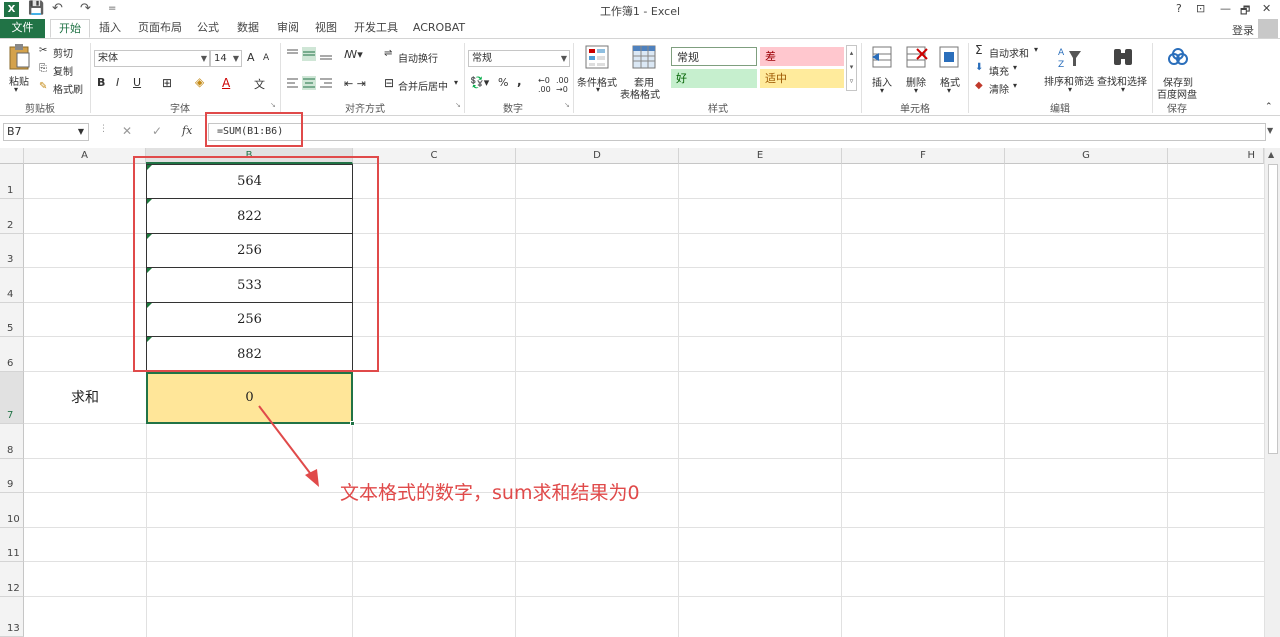 This screenshot has height=637, width=1280. Describe the element at coordinates (479, 82) in the screenshot. I see `currency-icon: 💱▾` at that location.